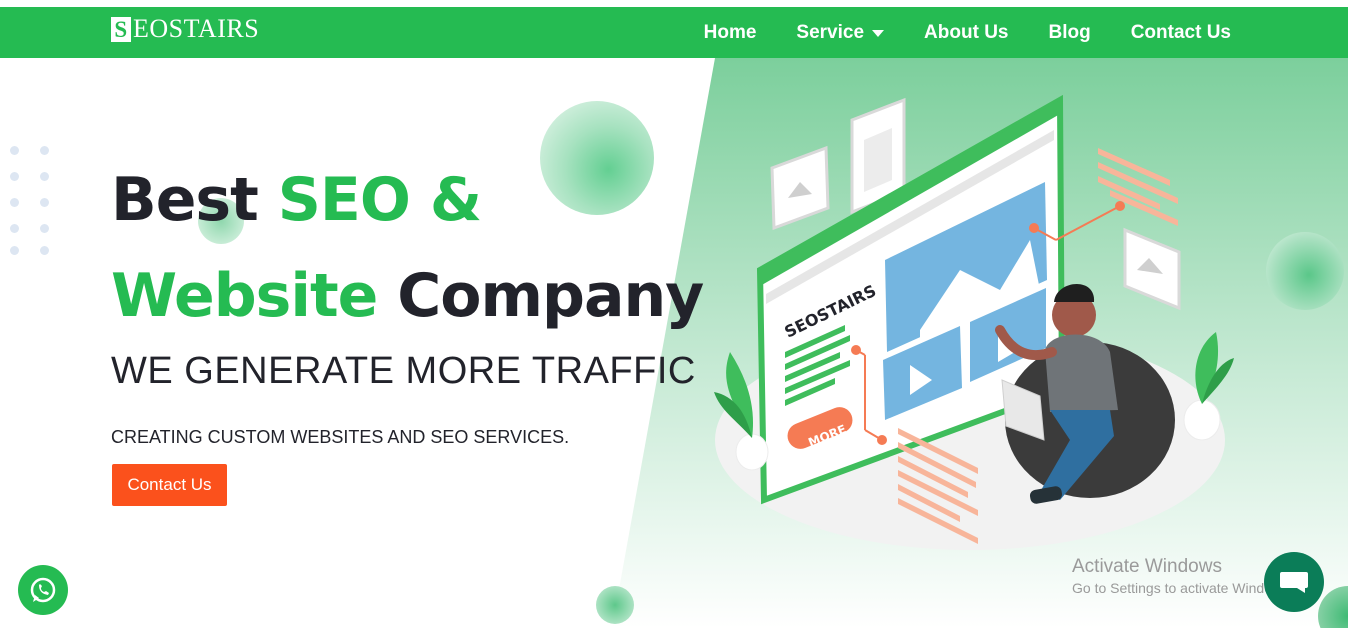 This screenshot has height=628, width=1348. I want to click on nav-service-label: Service, so click(830, 32).